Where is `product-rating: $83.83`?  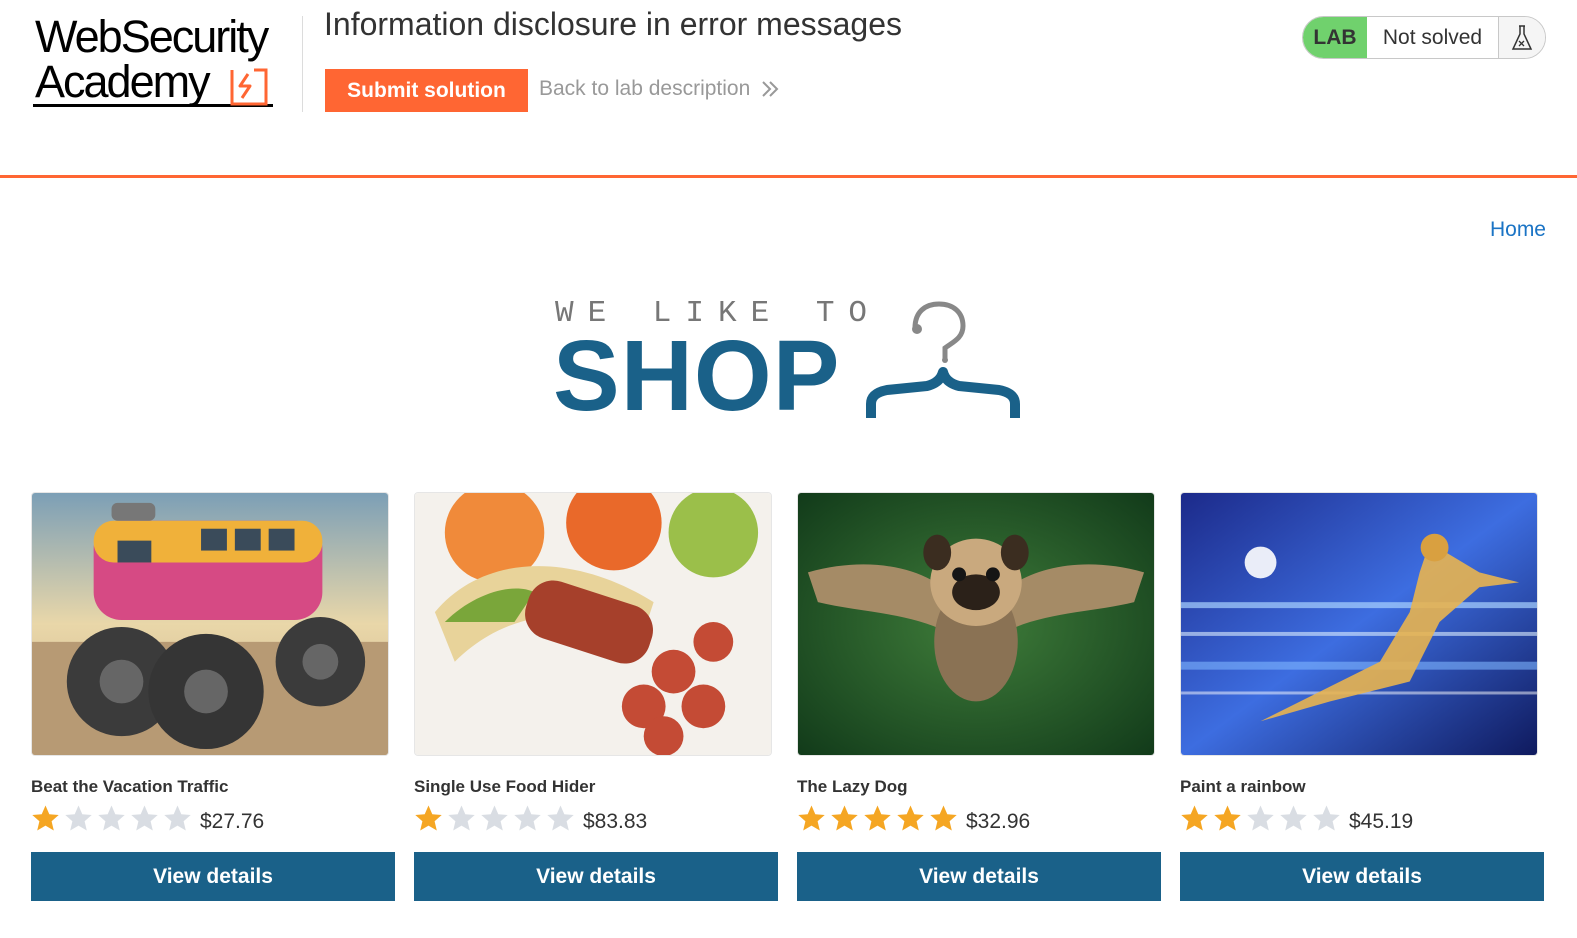 product-rating: $83.83 is located at coordinates (530, 818).